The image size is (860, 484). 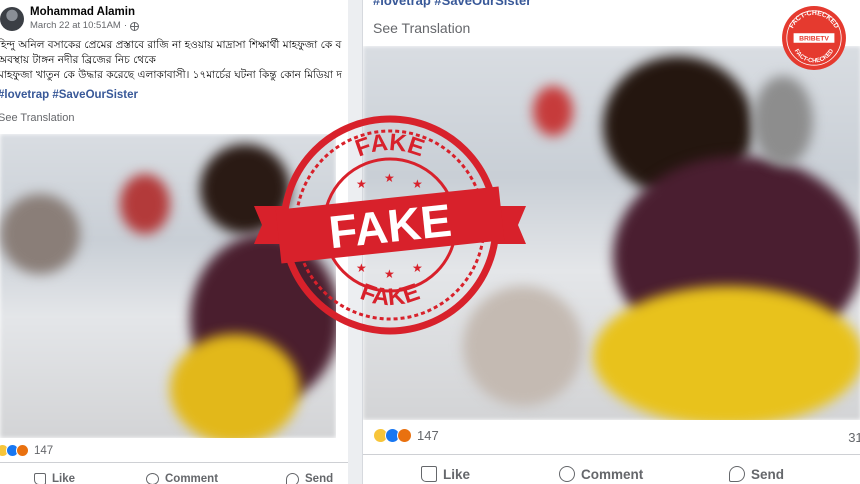 I want to click on stamp-top-word: FAKE, so click(x=390, y=145).